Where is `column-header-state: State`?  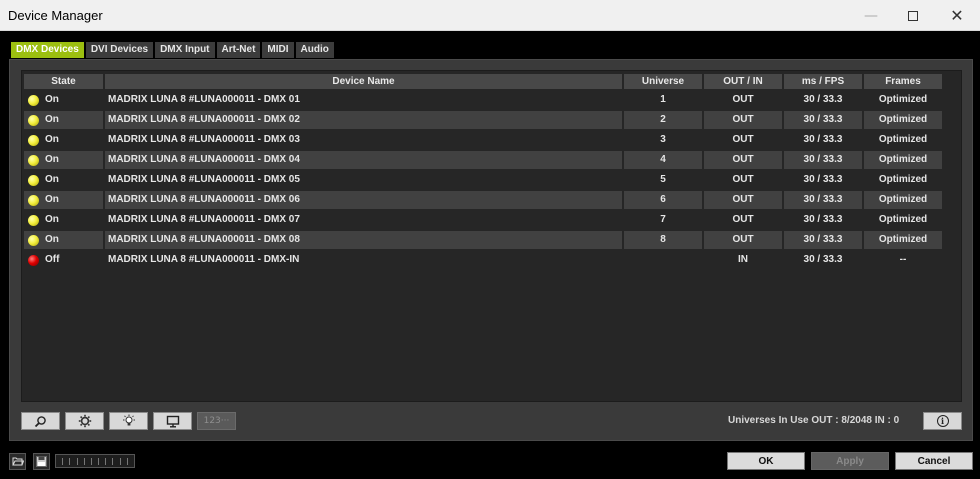 column-header-state: State is located at coordinates (63, 81).